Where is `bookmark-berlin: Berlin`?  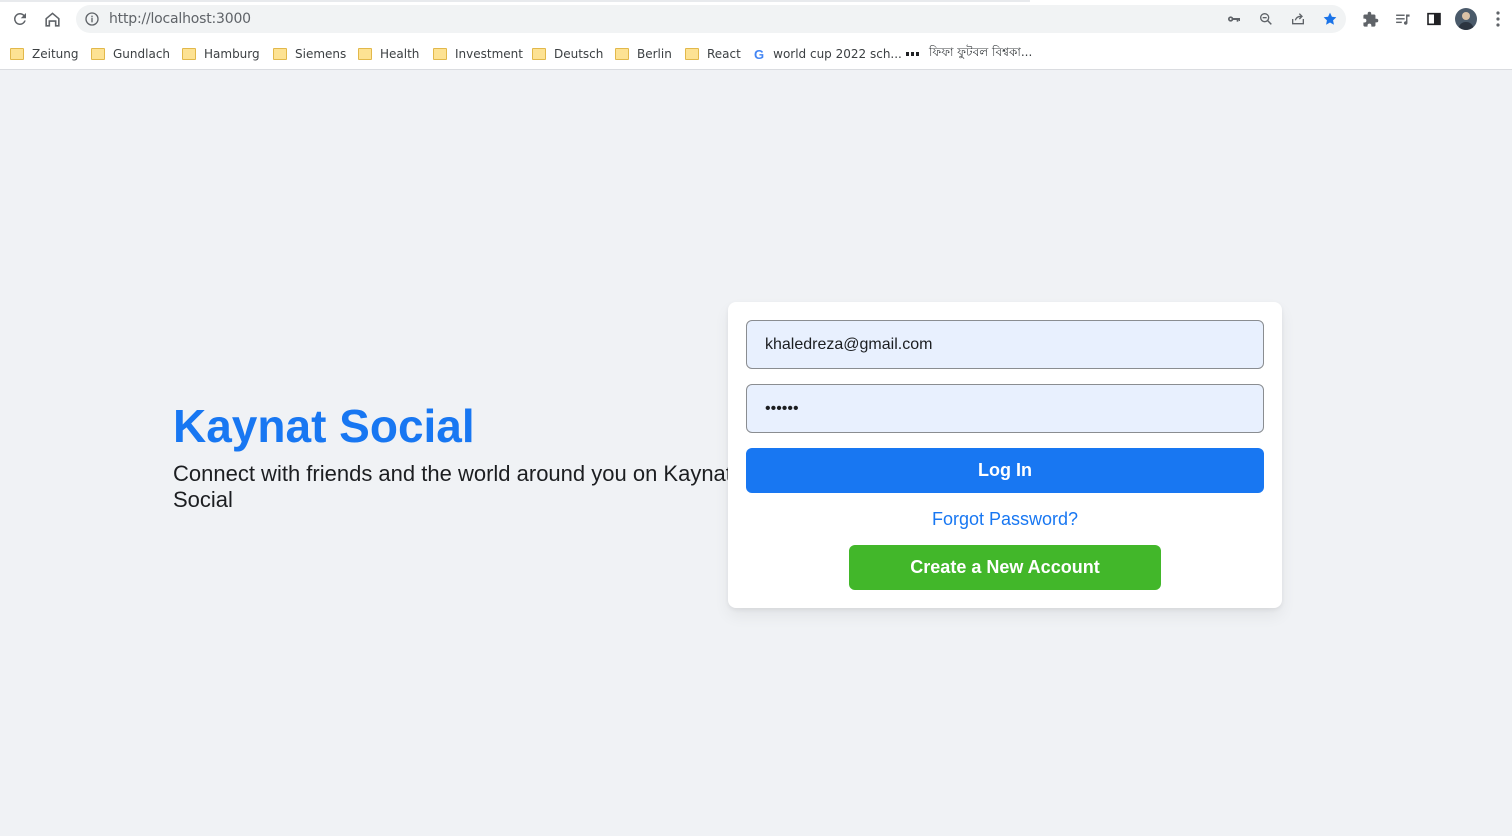
bookmark-berlin: Berlin is located at coordinates (643, 54).